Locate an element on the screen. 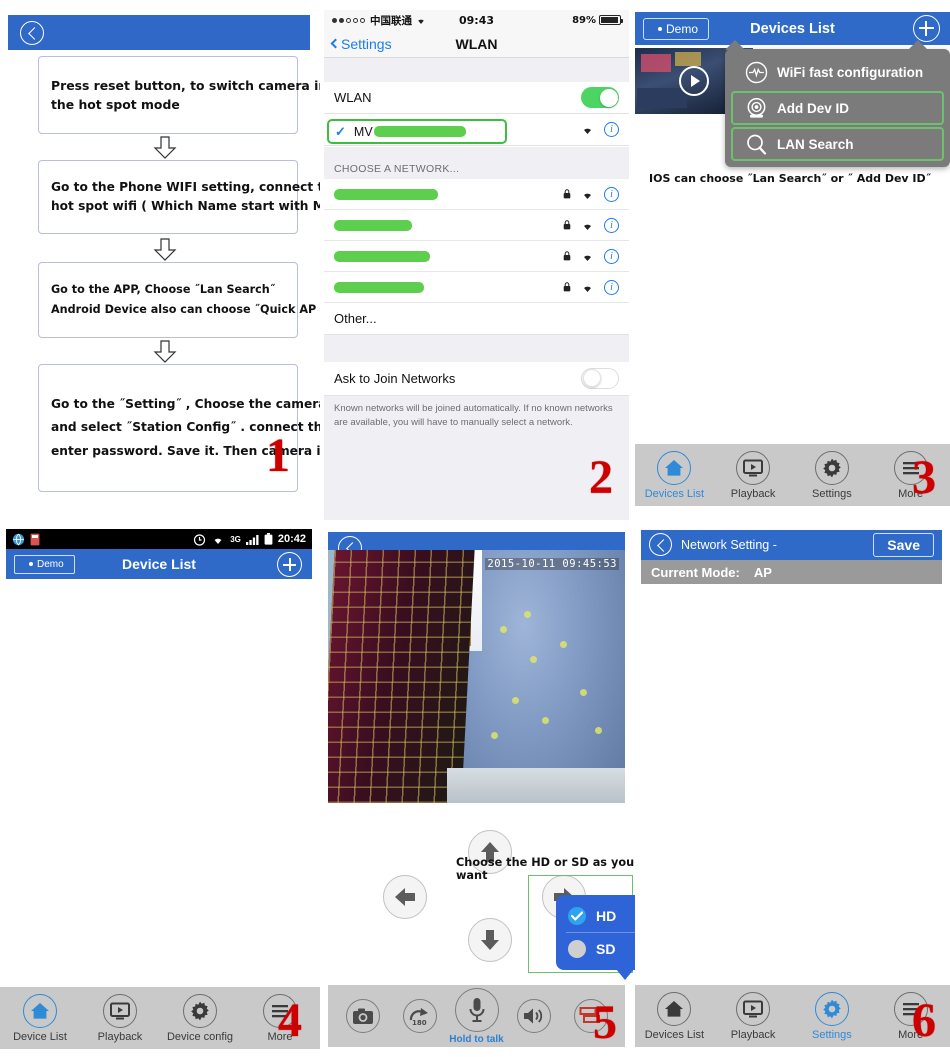 Image resolution: width=950 pixels, height=1057 pixels. flow-box-1-line-2: the hot spot mode is located at coordinates (115, 104).